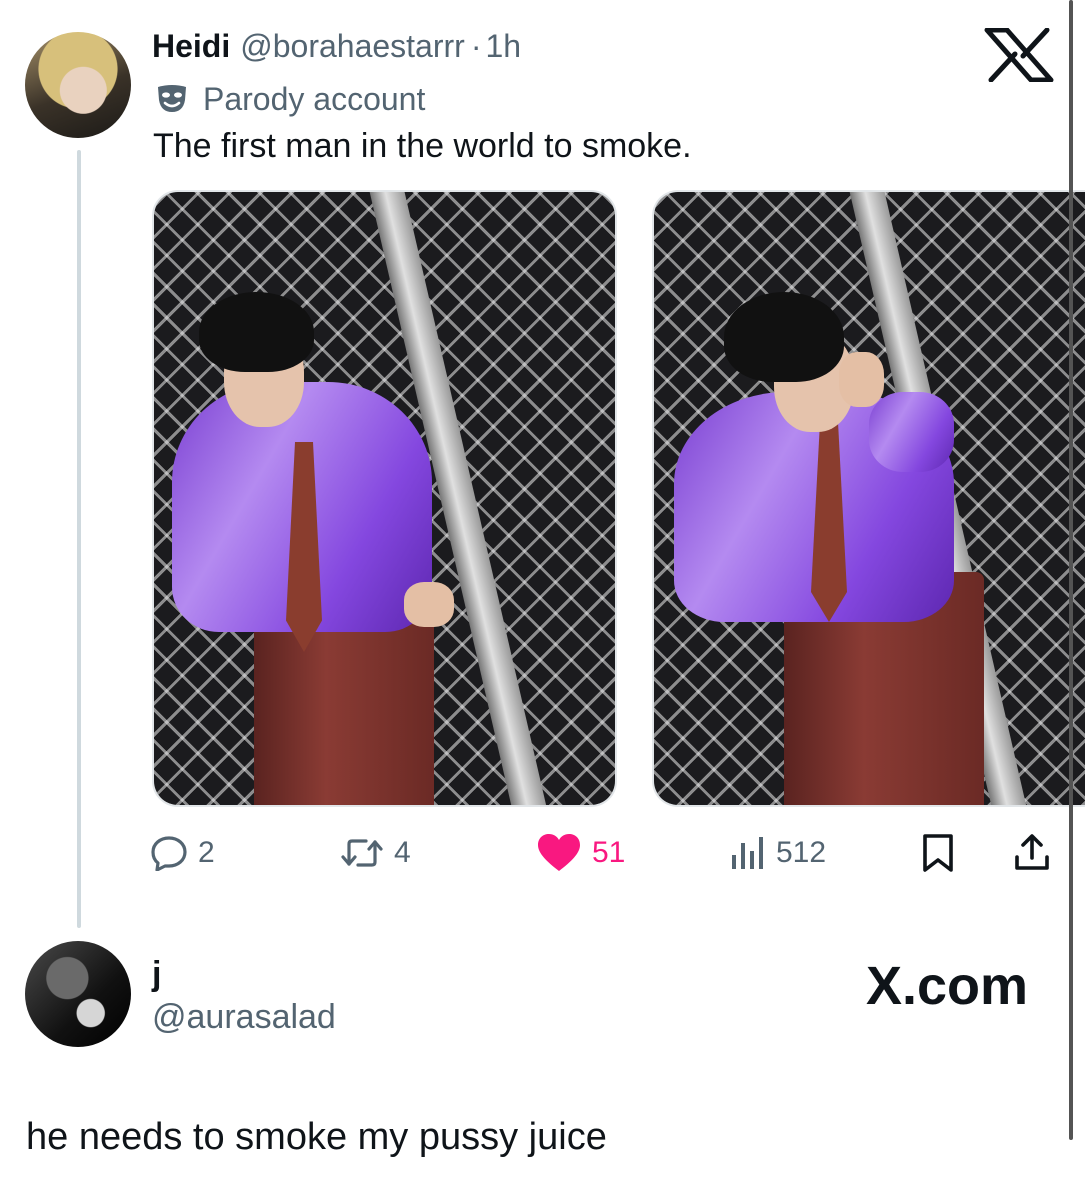 The width and height of the screenshot is (1085, 1200). I want to click on bookmark-button, so click(938, 853).